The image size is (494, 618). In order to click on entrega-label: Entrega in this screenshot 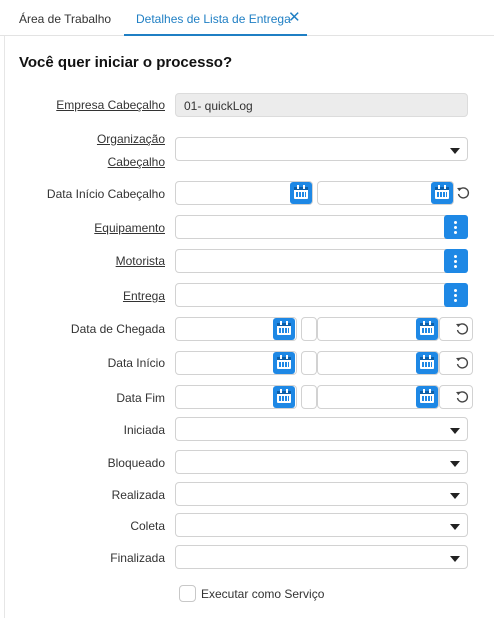, I will do `click(144, 296)`.